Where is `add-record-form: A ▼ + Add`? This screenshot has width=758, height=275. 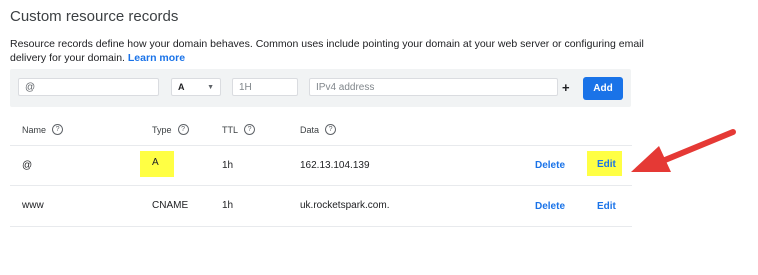 add-record-form: A ▼ + Add is located at coordinates (320, 88).